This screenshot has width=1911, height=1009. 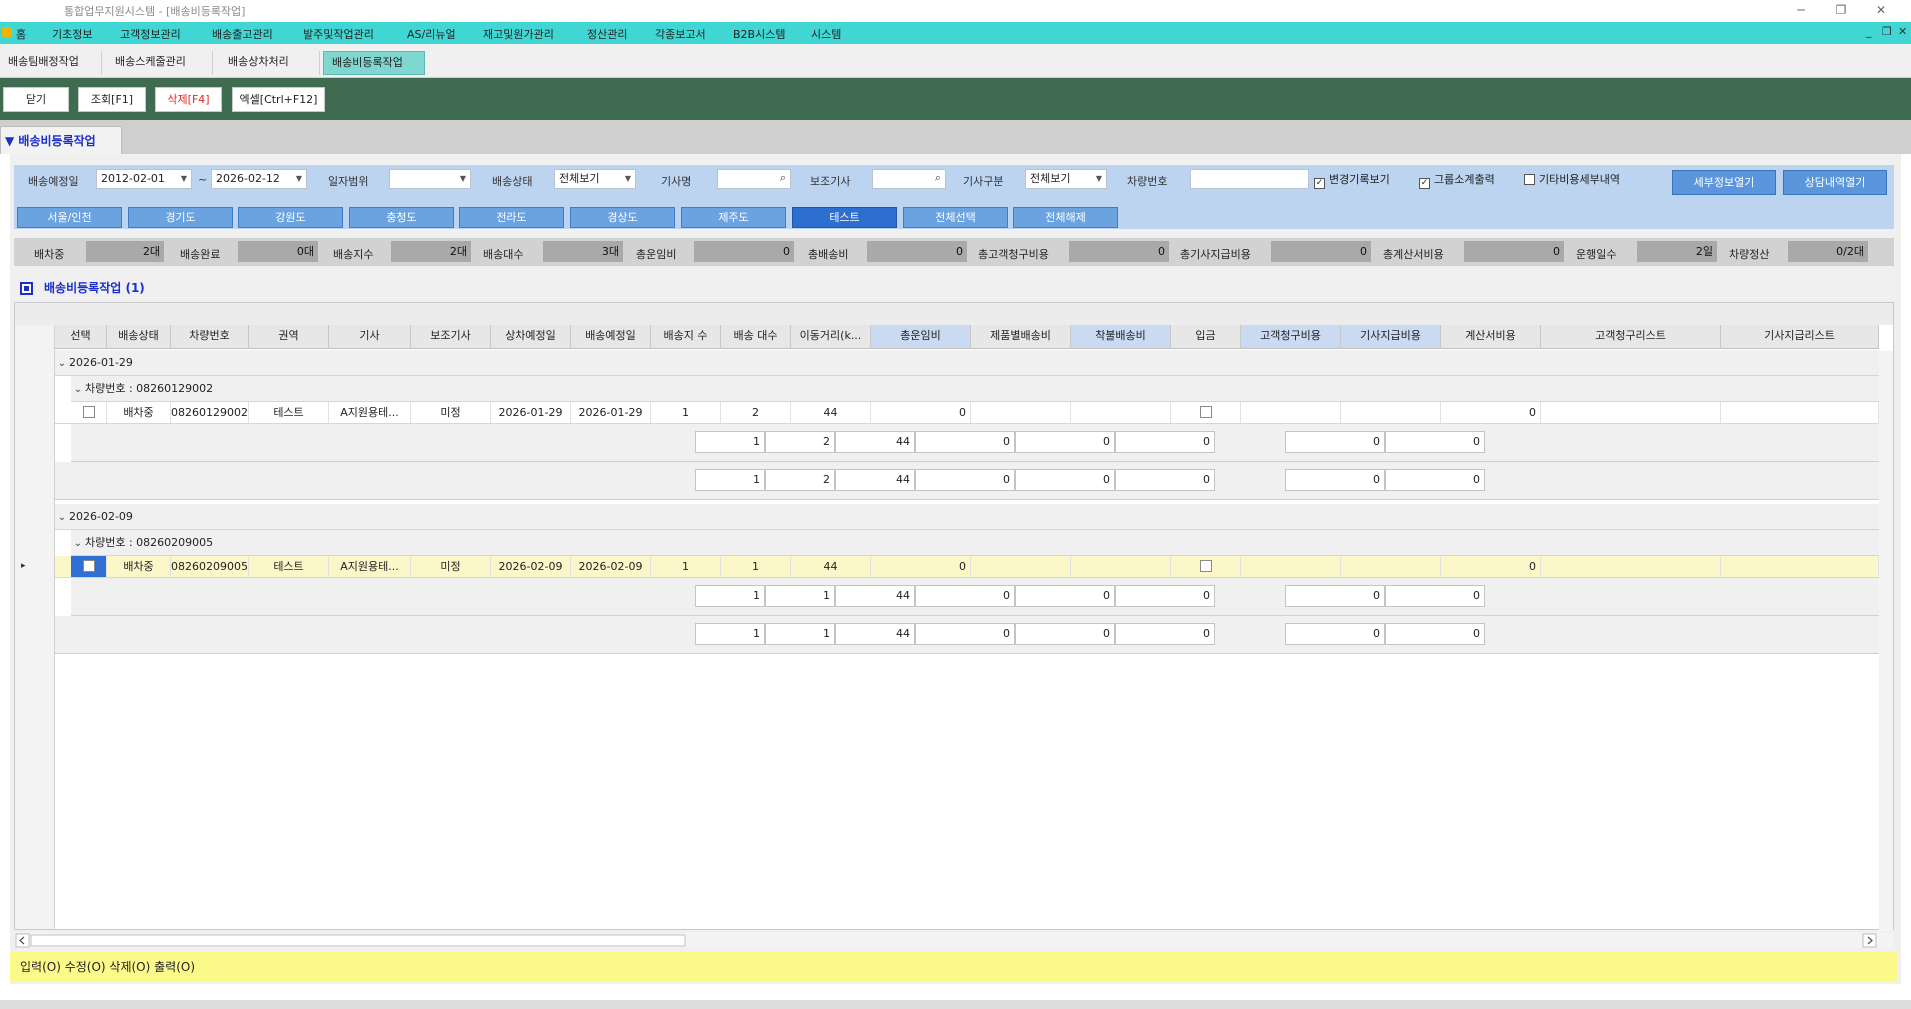 What do you see at coordinates (1801, 11) in the screenshot?
I see `minimize-icon: ─` at bounding box center [1801, 11].